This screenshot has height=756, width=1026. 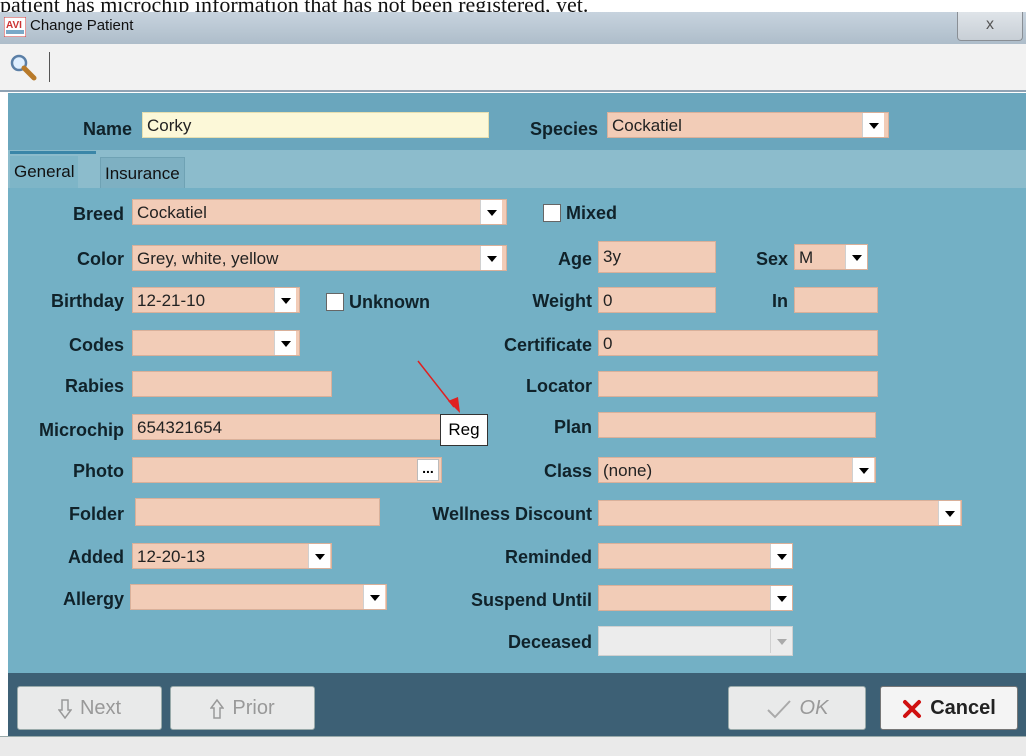 What do you see at coordinates (232, 384) in the screenshot?
I see `rabies-field` at bounding box center [232, 384].